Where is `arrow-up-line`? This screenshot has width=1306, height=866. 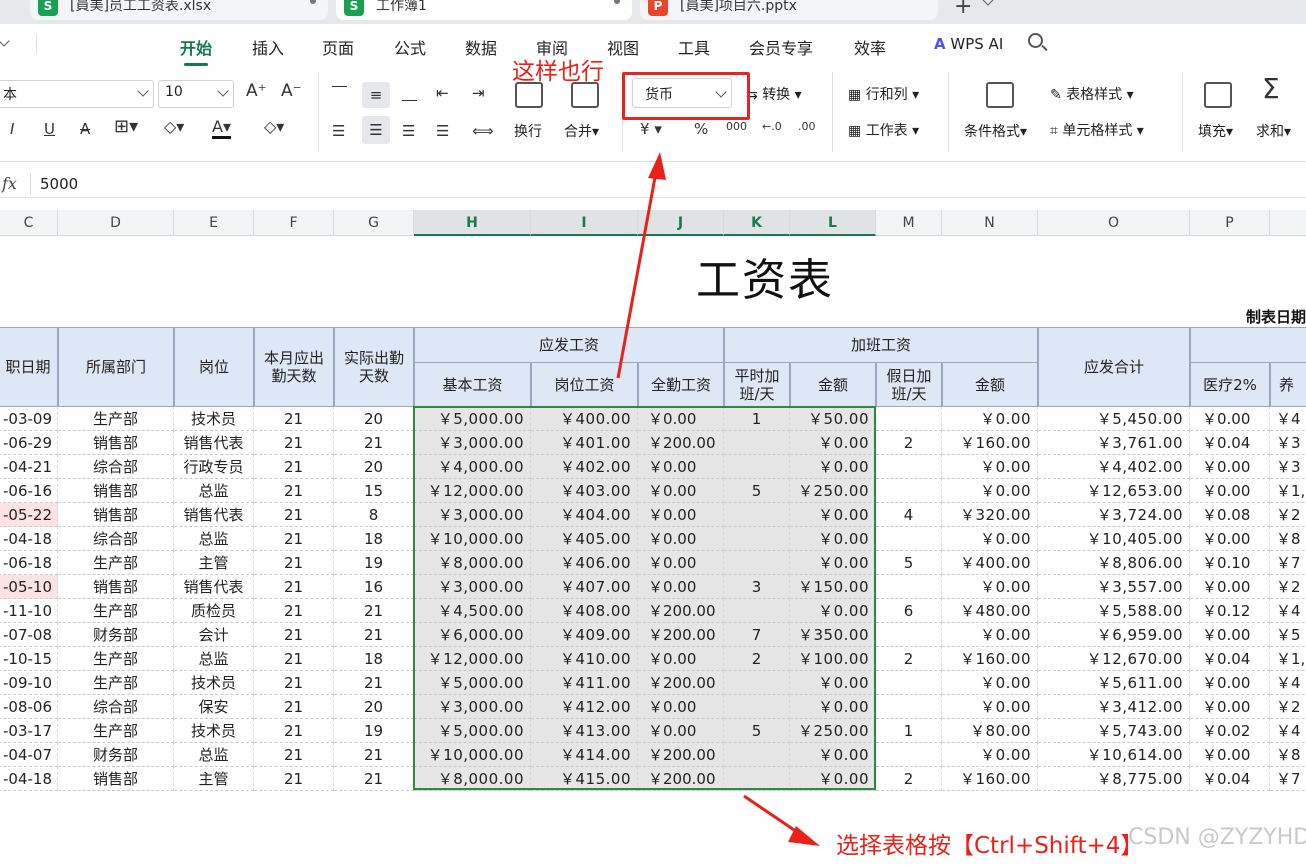 arrow-up-line is located at coordinates (637, 275).